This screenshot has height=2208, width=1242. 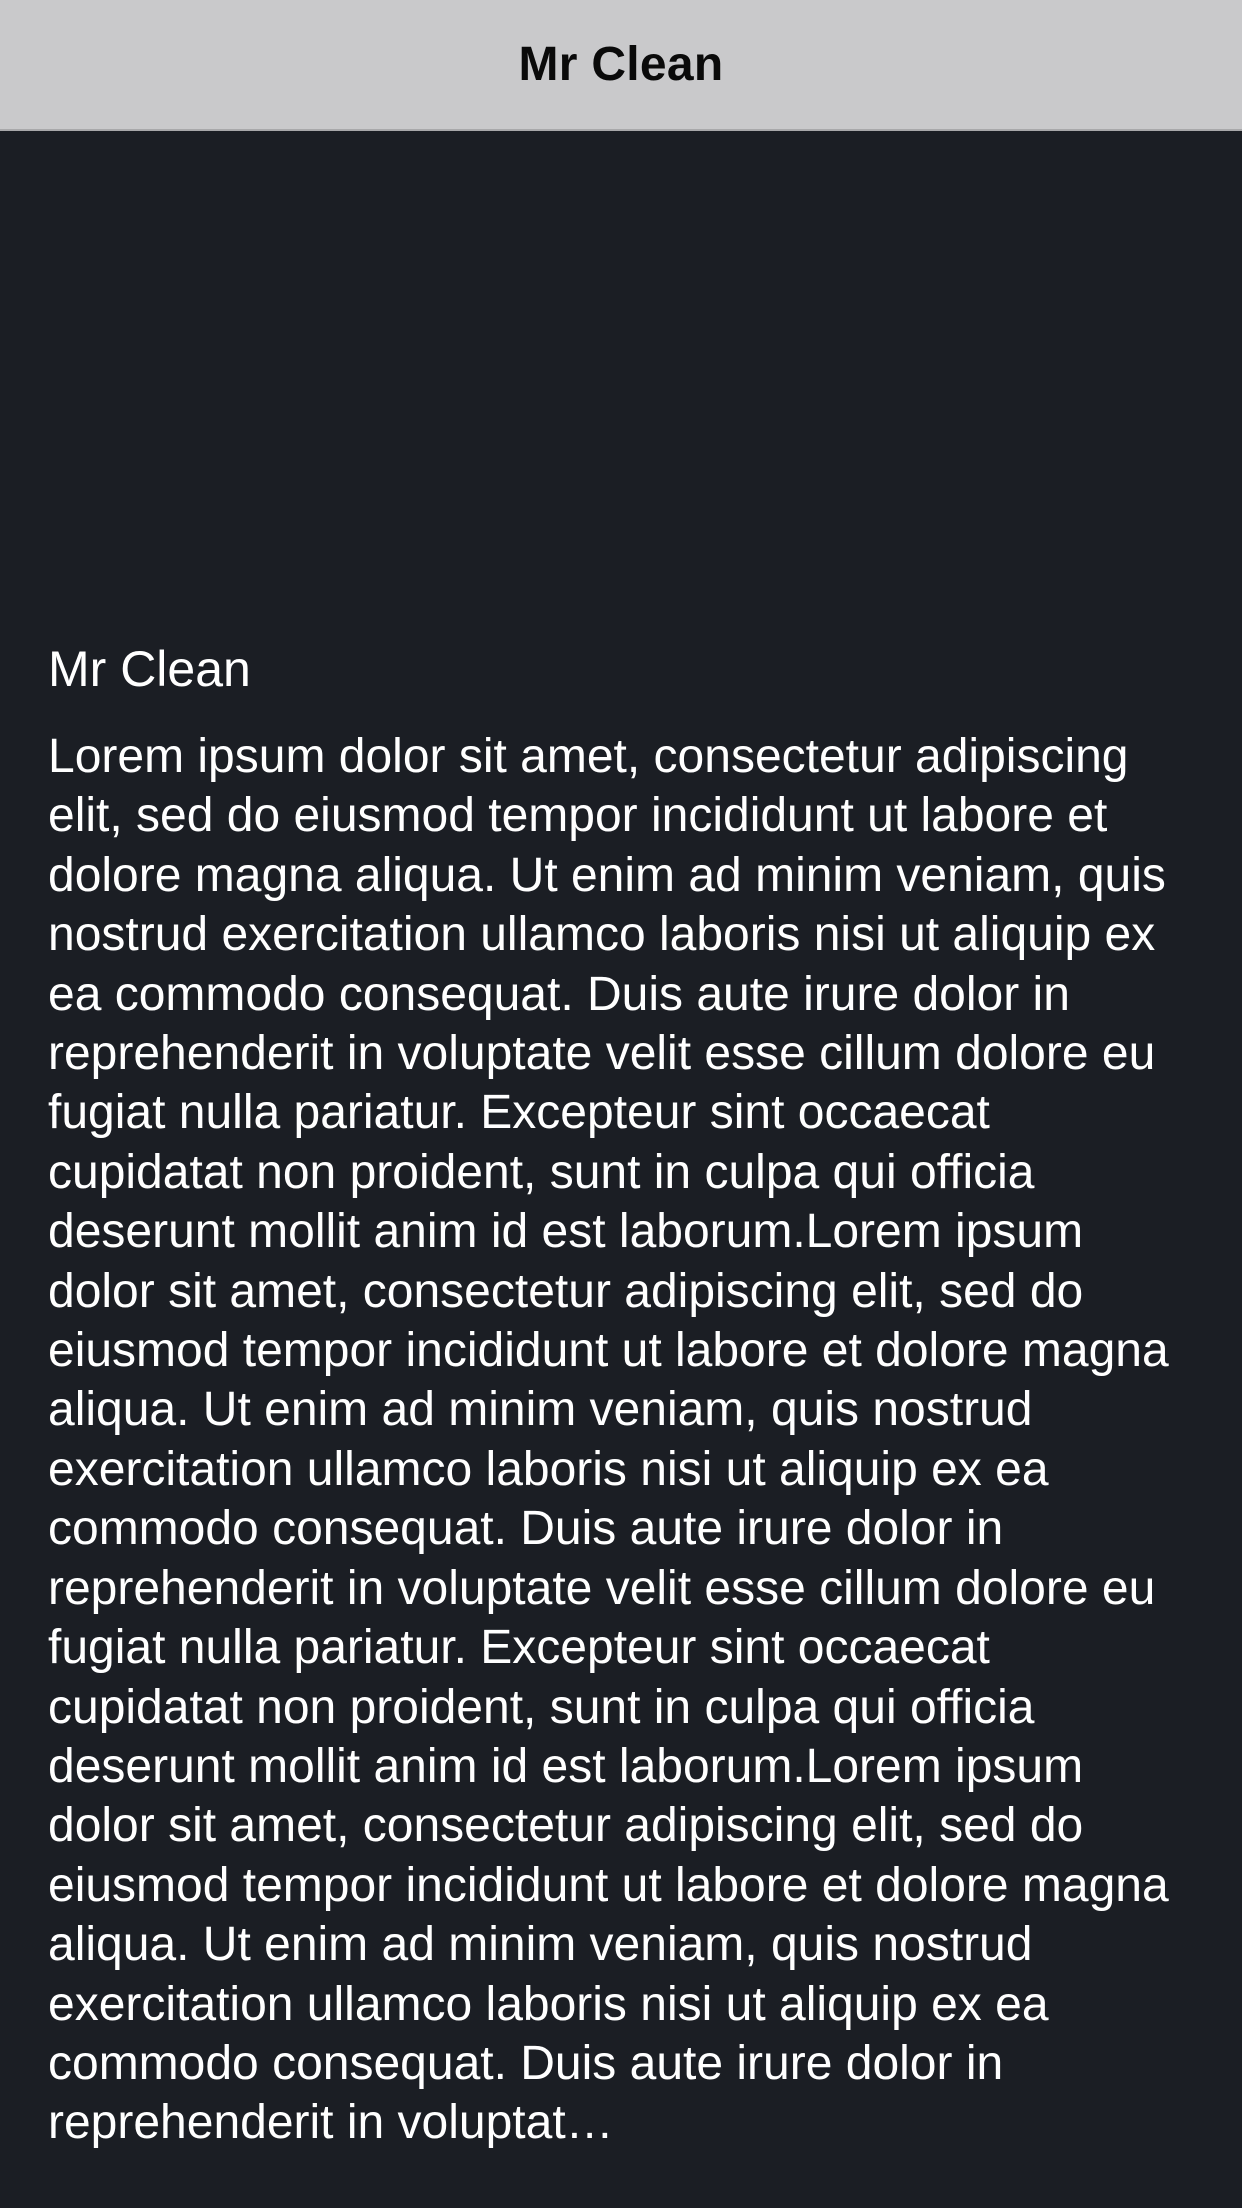 I want to click on nav-title: Mr Clean, so click(x=621, y=64).